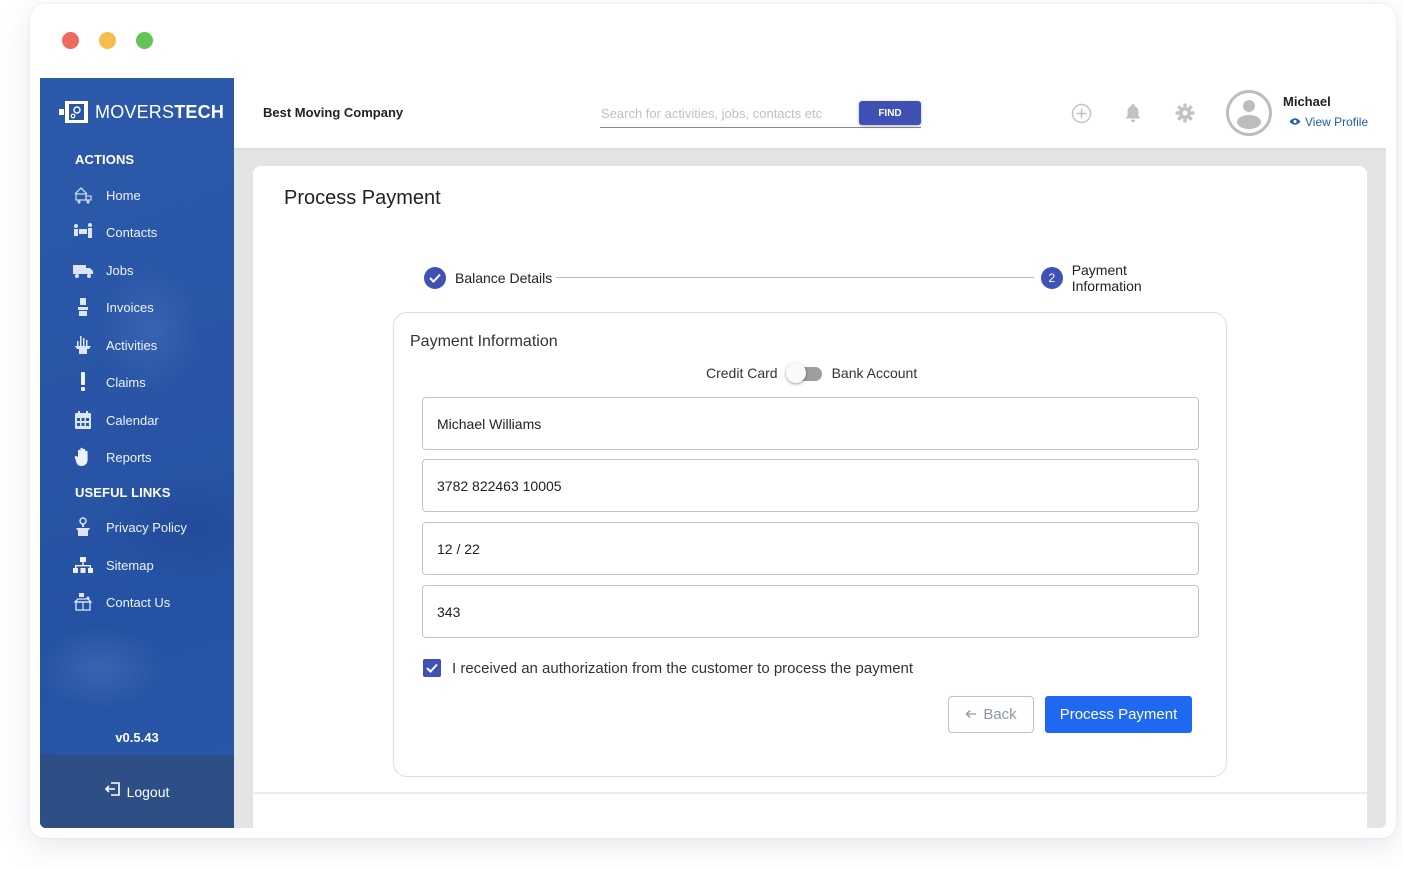  Describe the element at coordinates (804, 373) in the screenshot. I see `payment-method-switch` at that location.